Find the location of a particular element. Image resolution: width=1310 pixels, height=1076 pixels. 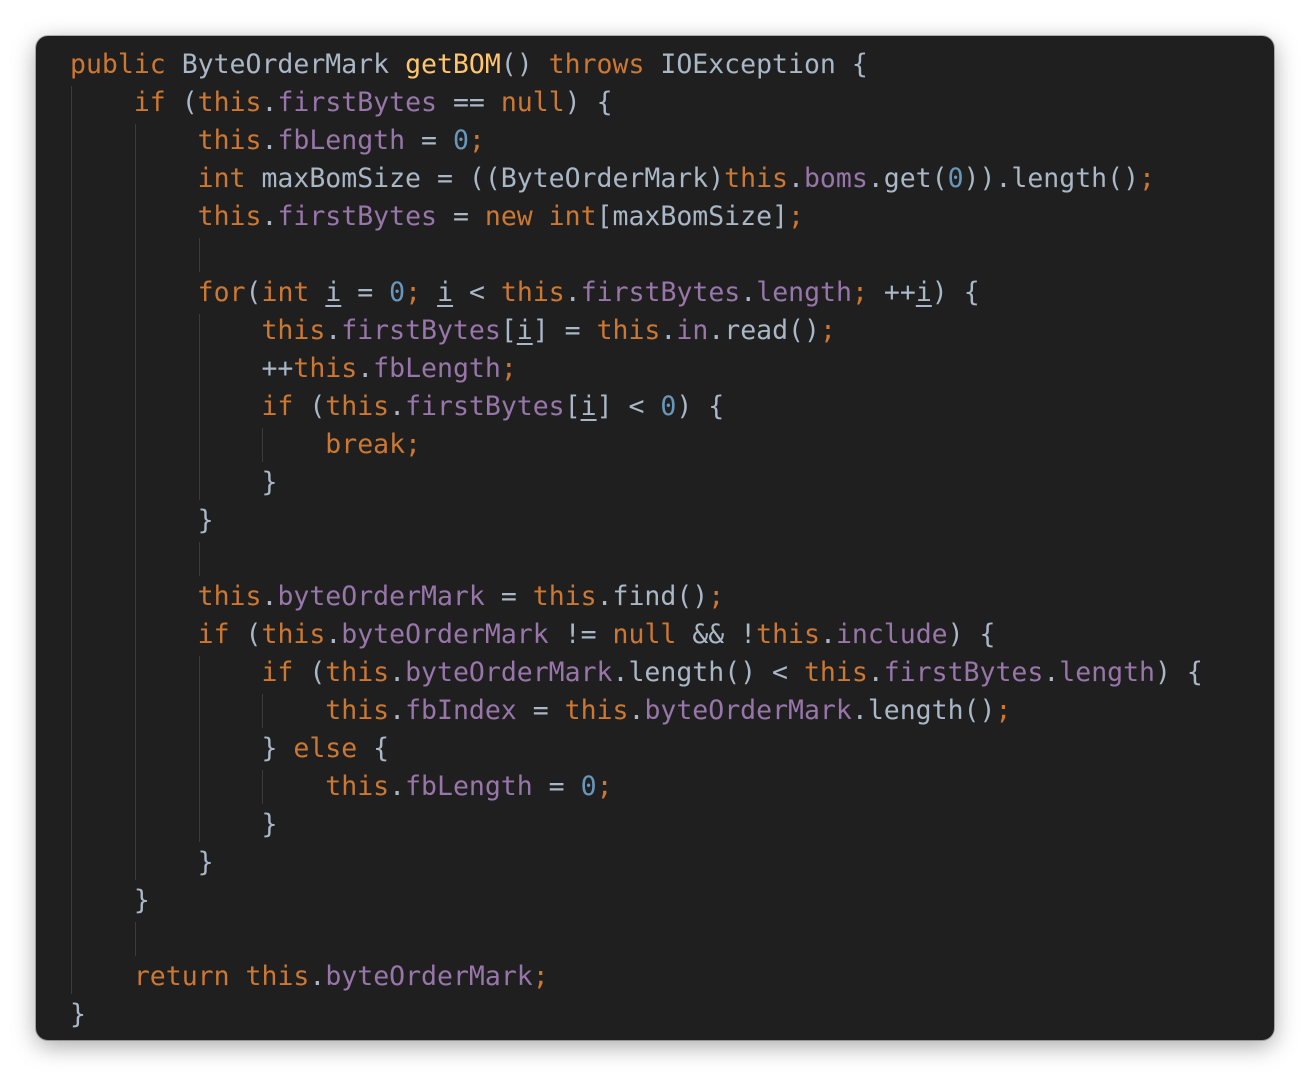

code-token: length is located at coordinates (804, 292).